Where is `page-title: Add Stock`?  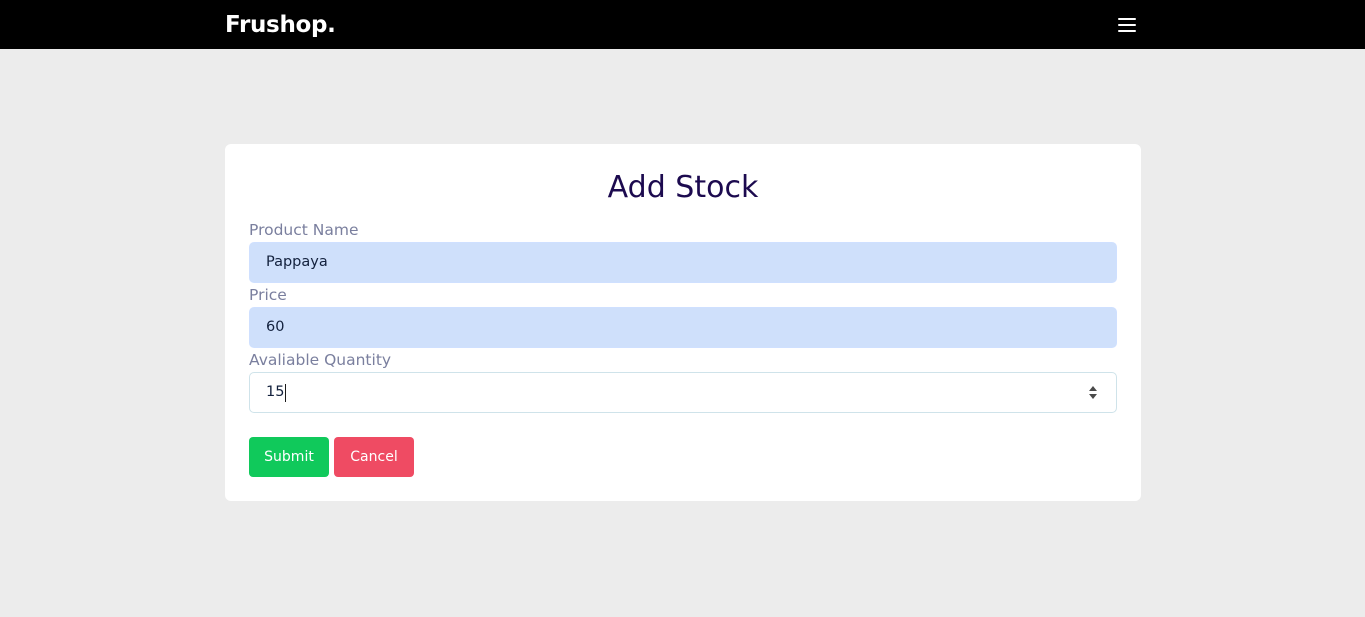 page-title: Add Stock is located at coordinates (683, 187).